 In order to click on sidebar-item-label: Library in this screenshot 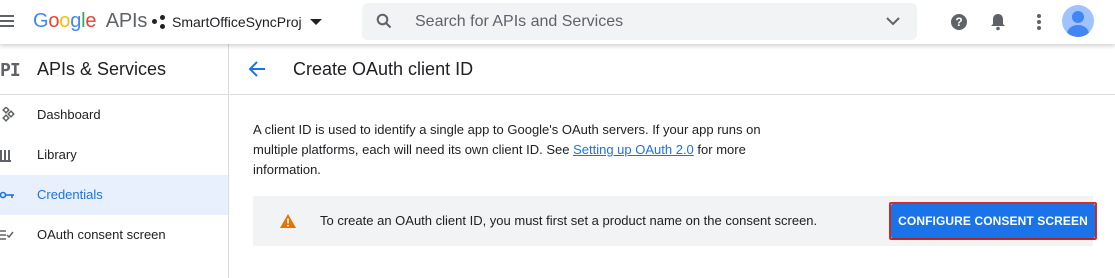, I will do `click(57, 154)`.